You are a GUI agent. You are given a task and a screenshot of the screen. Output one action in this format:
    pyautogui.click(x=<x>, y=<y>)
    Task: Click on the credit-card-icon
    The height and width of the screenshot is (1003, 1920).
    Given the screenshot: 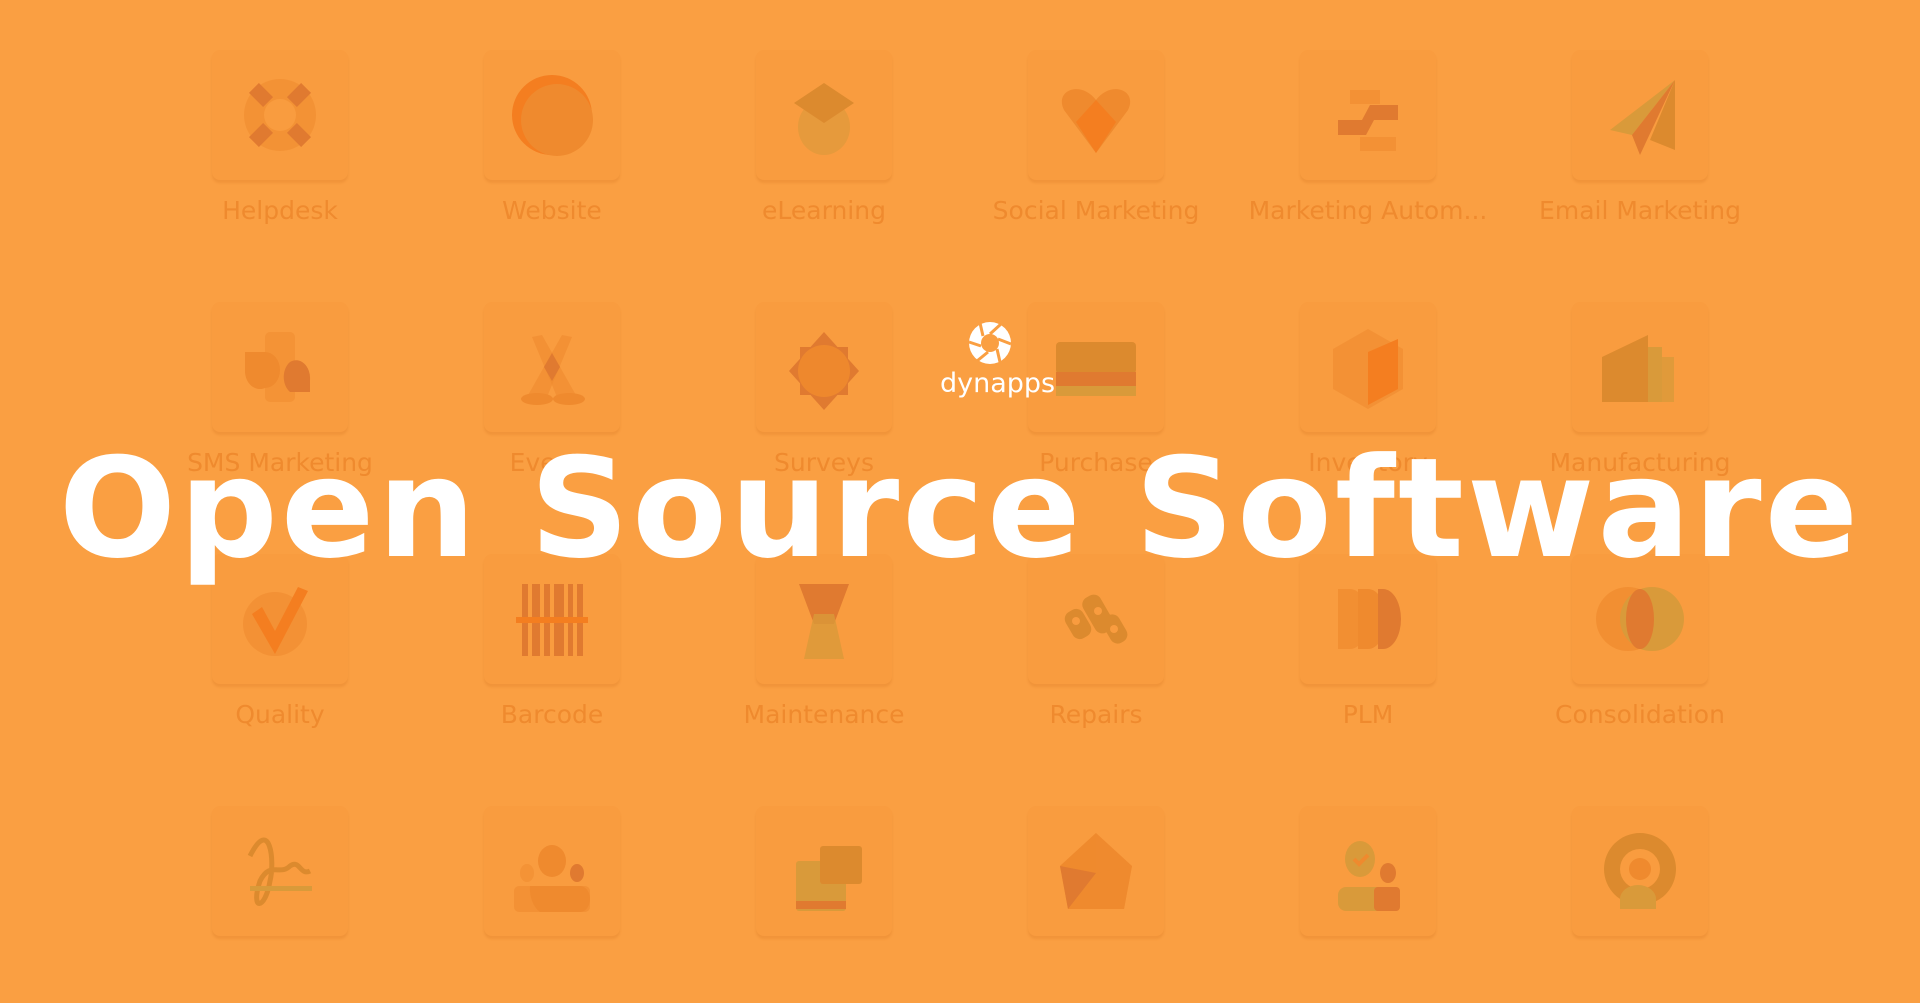 What is the action you would take?
    pyautogui.click(x=1096, y=369)
    